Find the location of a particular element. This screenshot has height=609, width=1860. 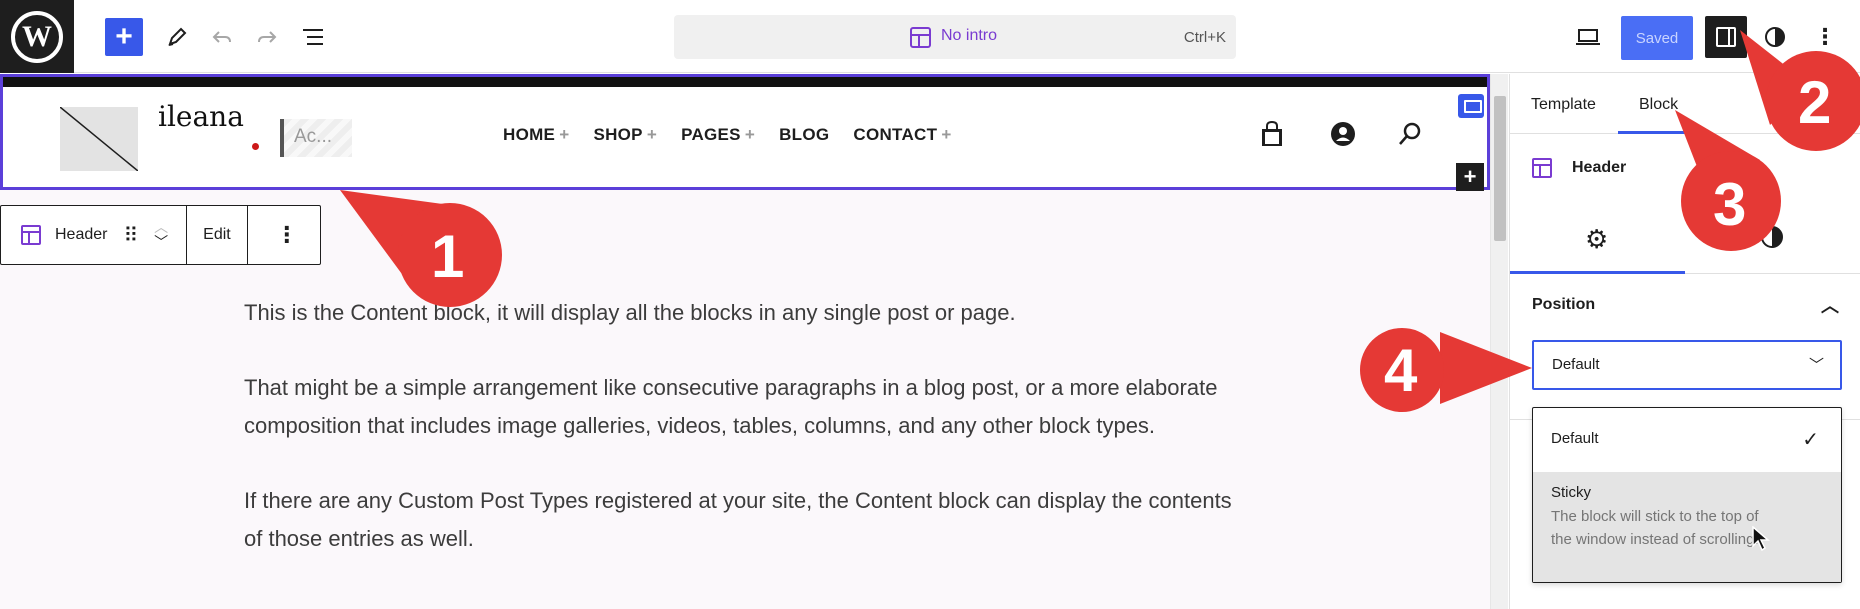

position-select: Default ﹀ is located at coordinates (1687, 365).